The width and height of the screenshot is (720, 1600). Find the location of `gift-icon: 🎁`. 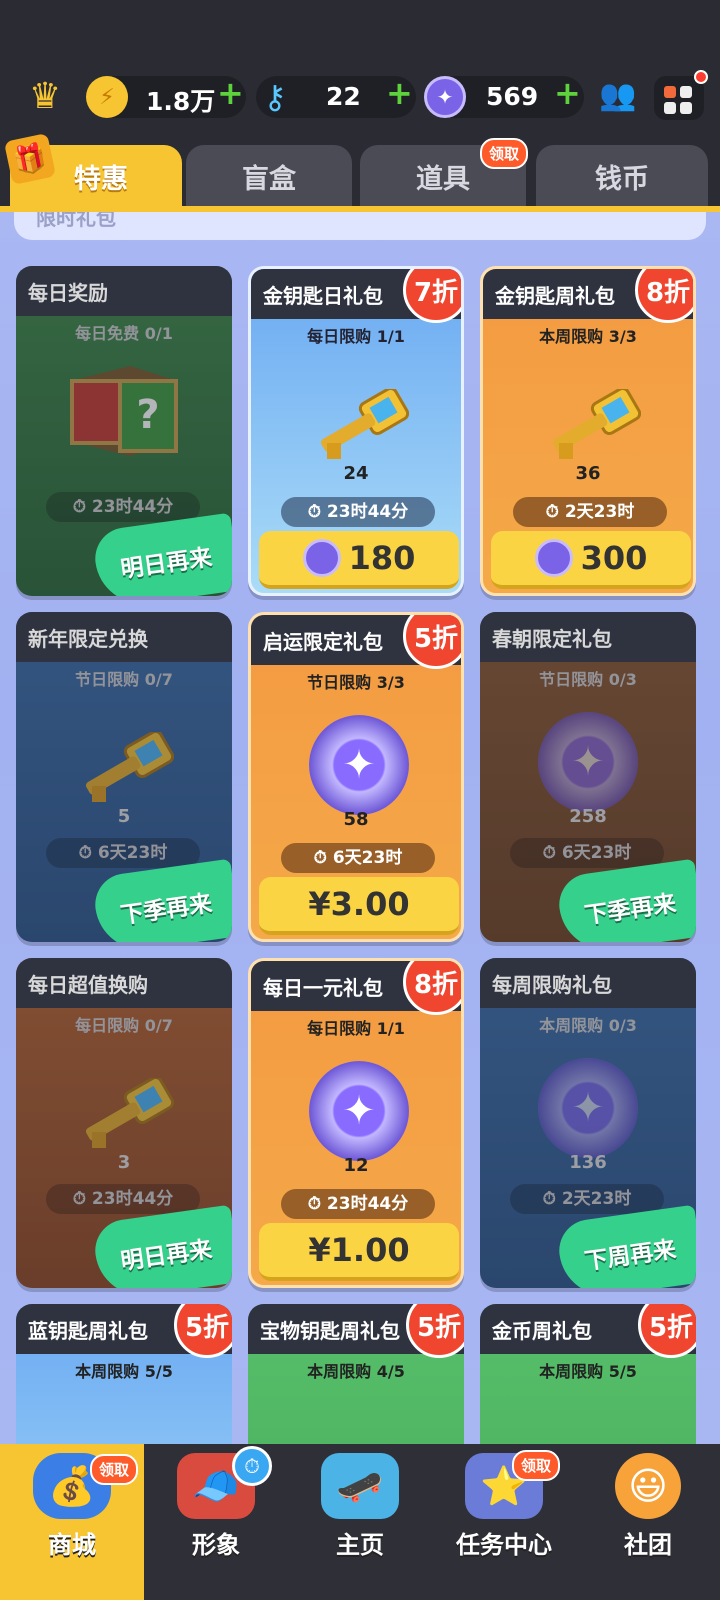

gift-icon: 🎁 is located at coordinates (30, 159).